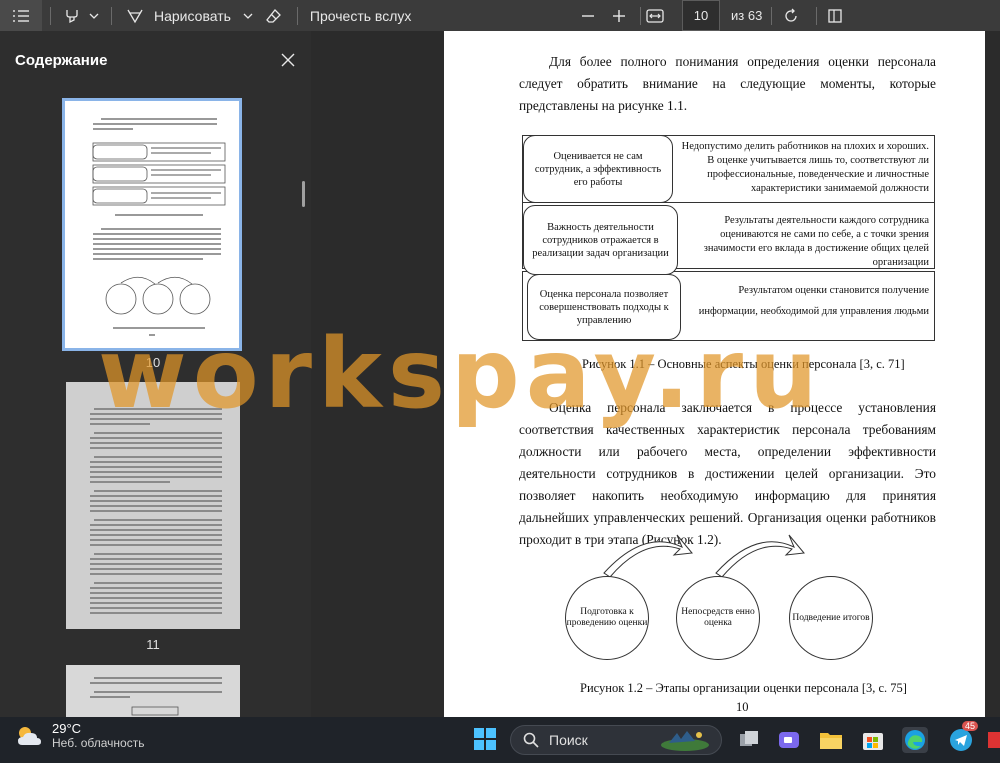  I want to click on draw-button: Нарисовать, so click(178, 15).